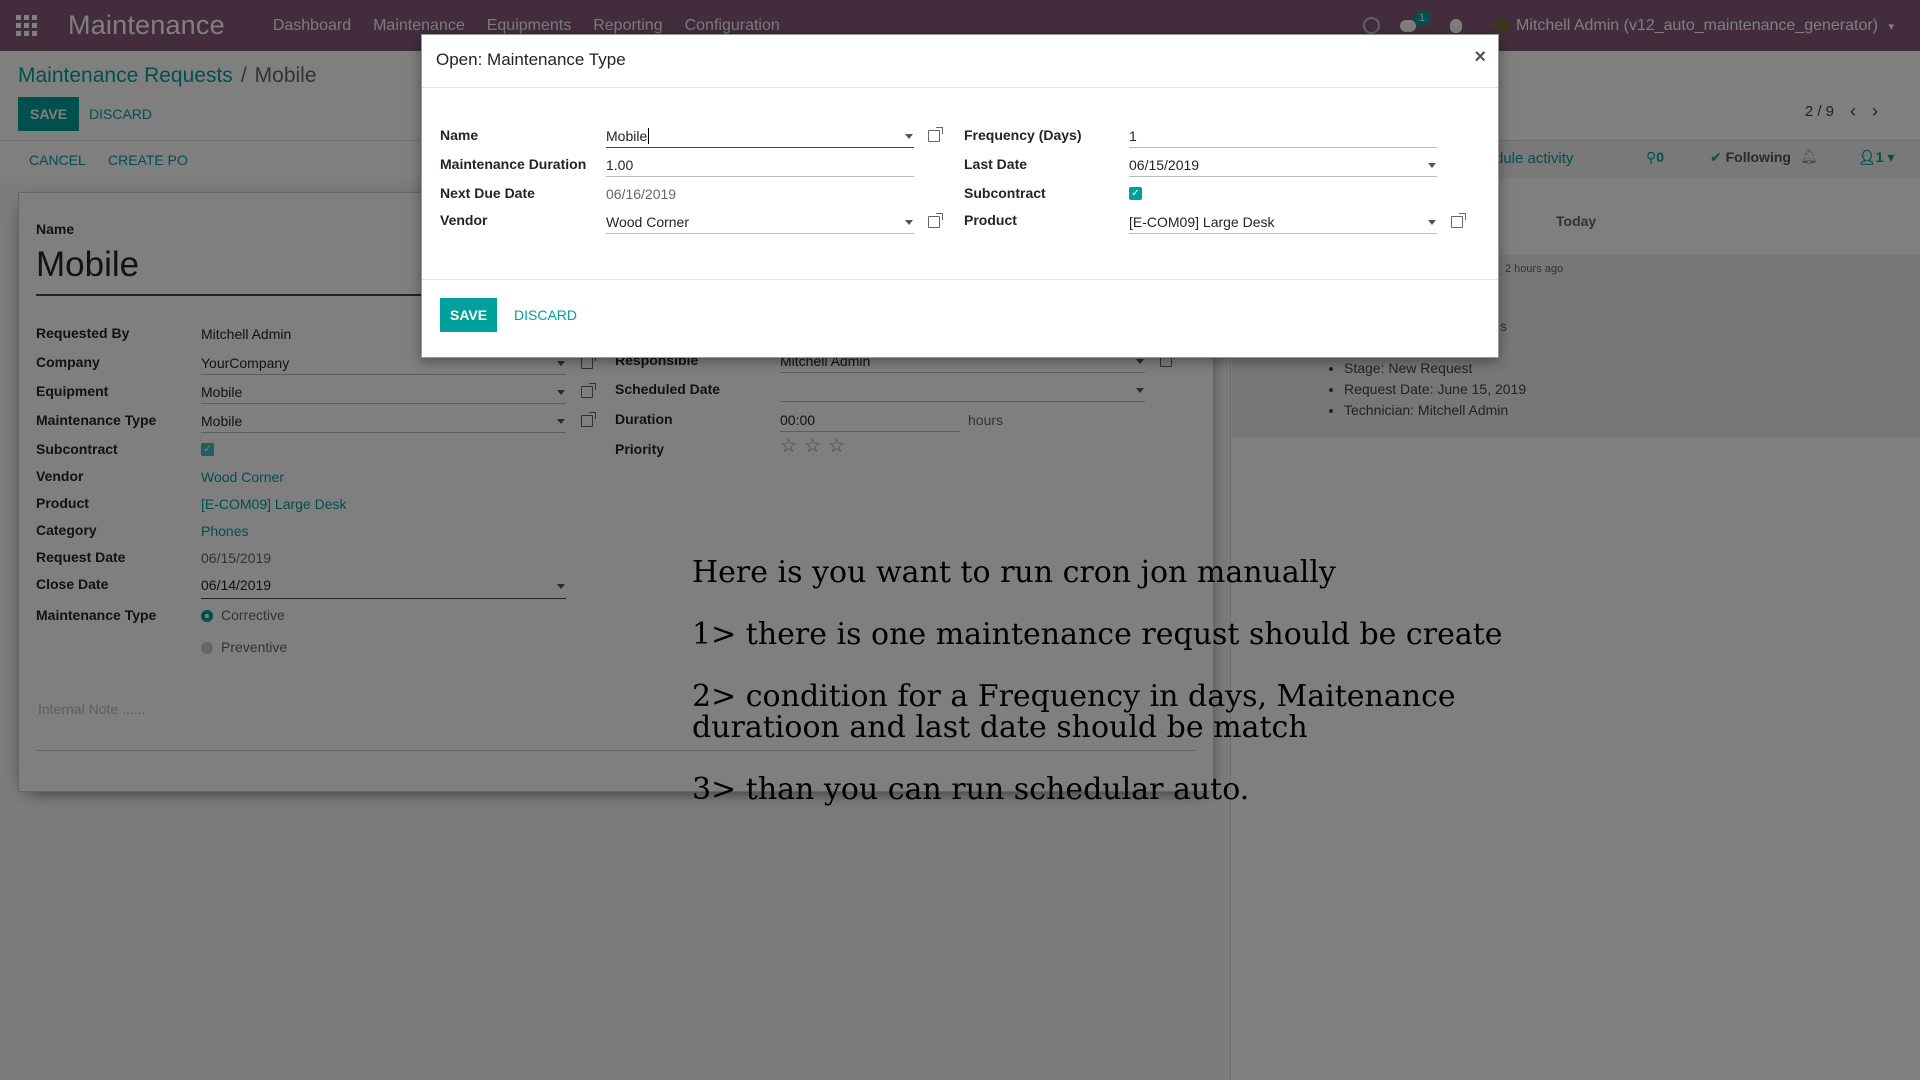 The image size is (1920, 1080). Describe the element at coordinates (469, 315) in the screenshot. I see `modal-save-button: SAVE` at that location.